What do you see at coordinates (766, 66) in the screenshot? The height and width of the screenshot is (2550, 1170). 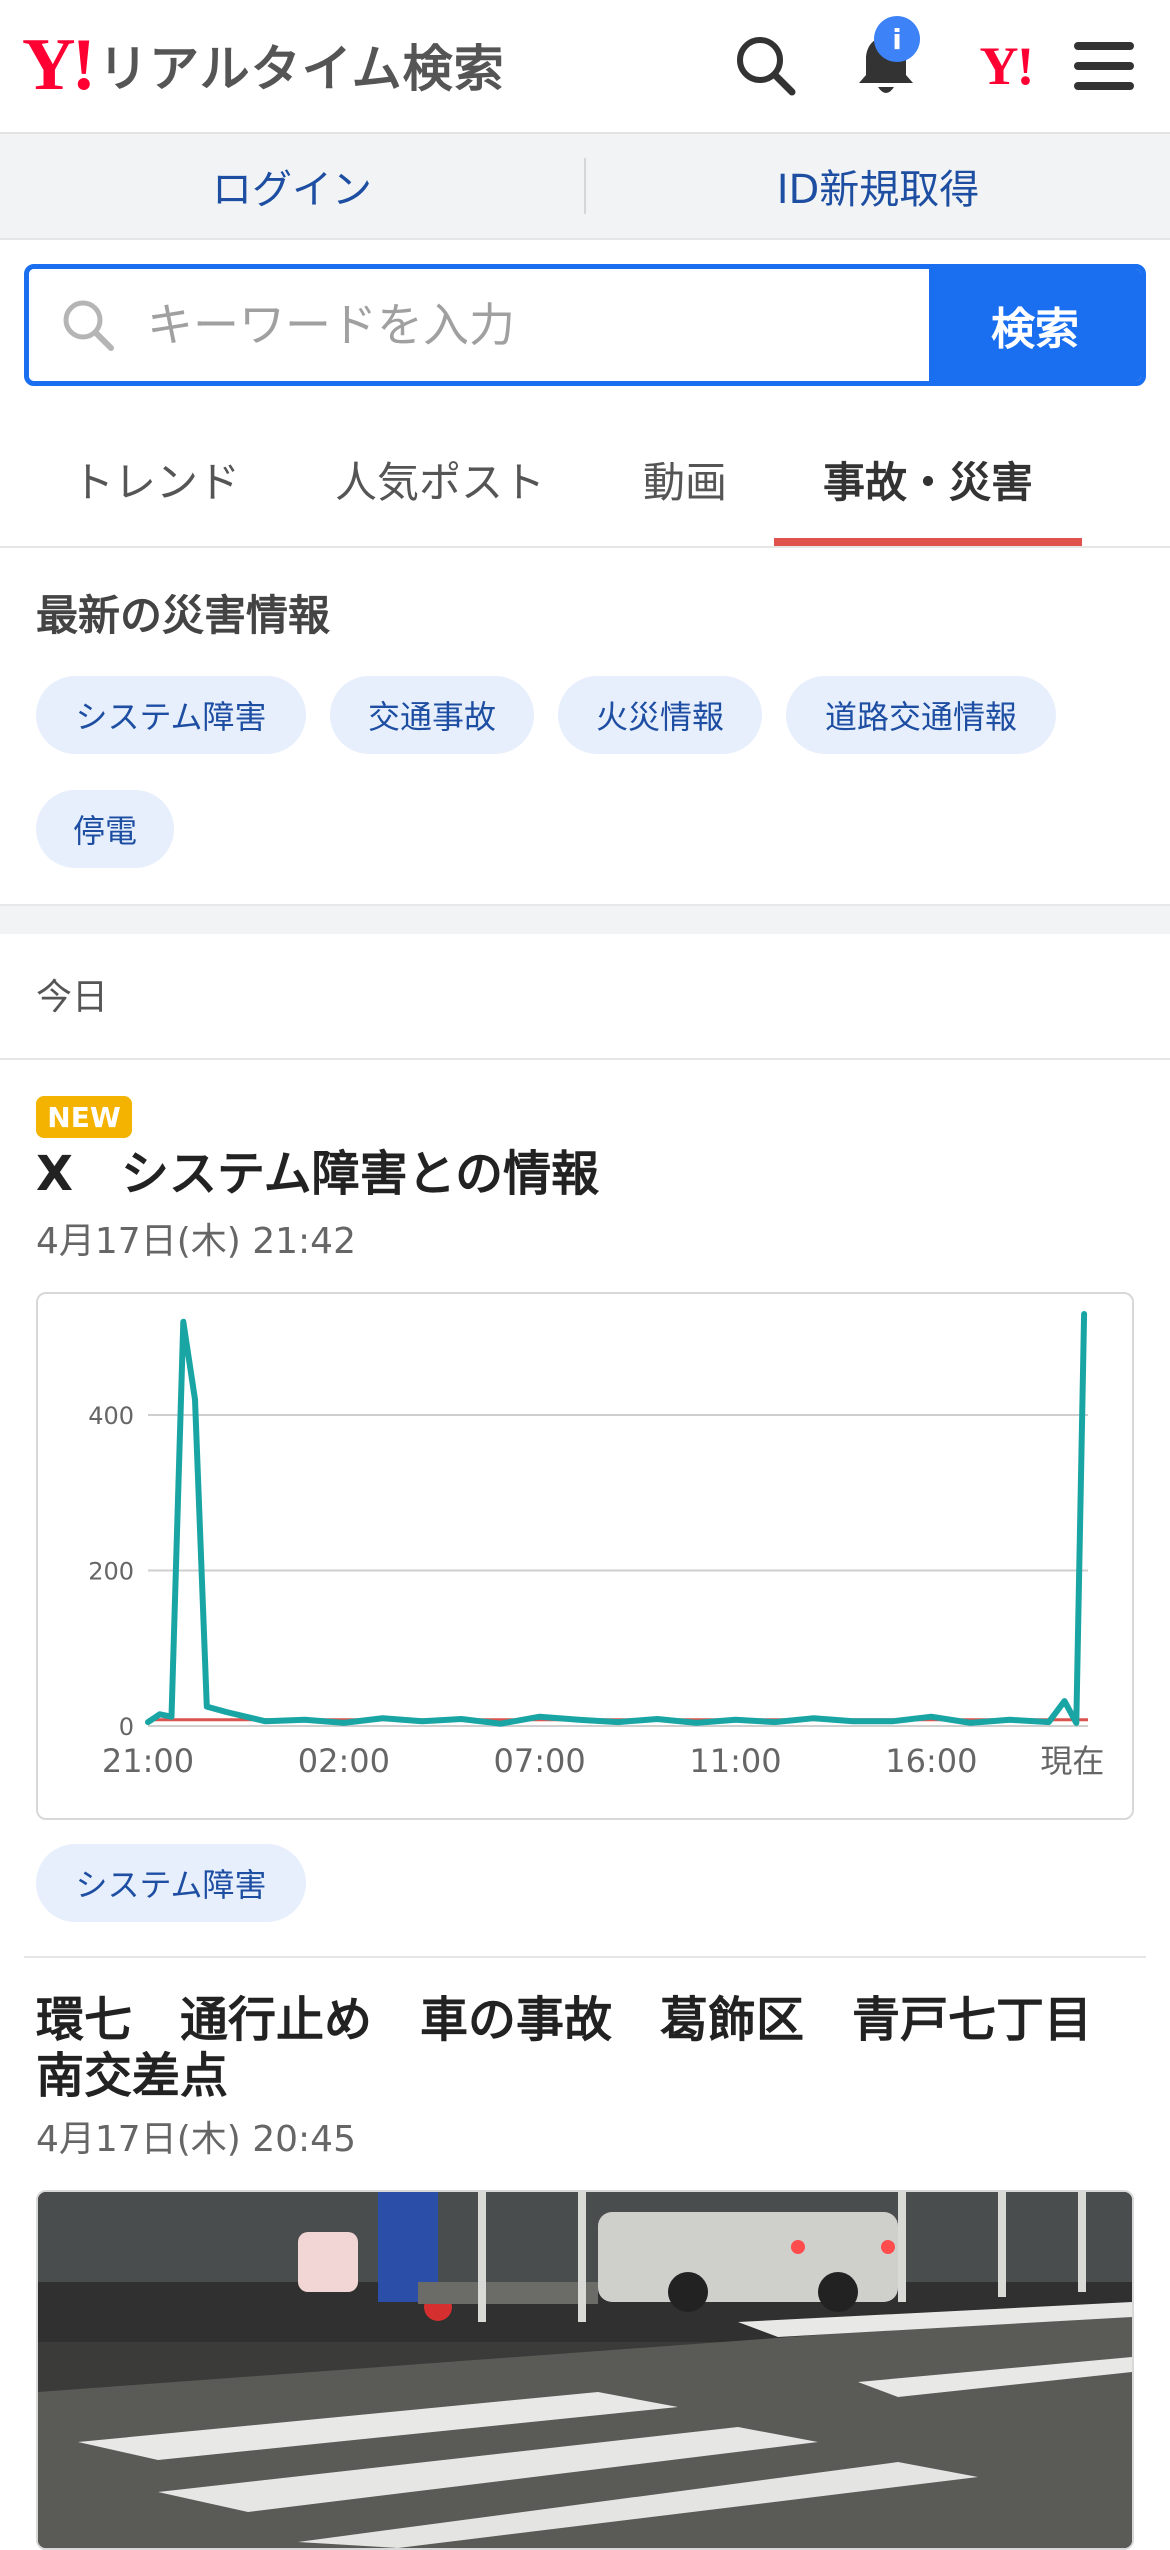 I see `search-icon` at bounding box center [766, 66].